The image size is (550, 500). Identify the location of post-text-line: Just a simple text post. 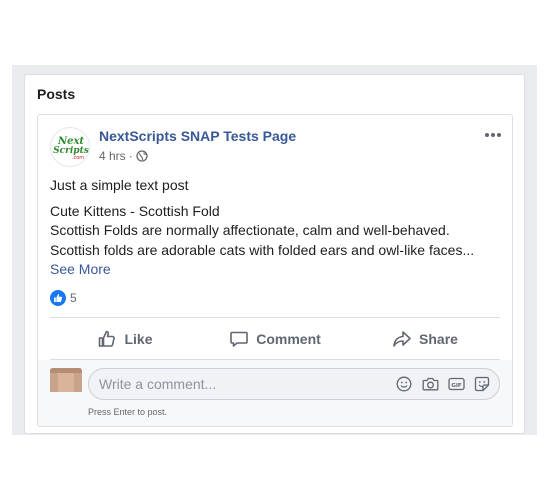
(119, 185).